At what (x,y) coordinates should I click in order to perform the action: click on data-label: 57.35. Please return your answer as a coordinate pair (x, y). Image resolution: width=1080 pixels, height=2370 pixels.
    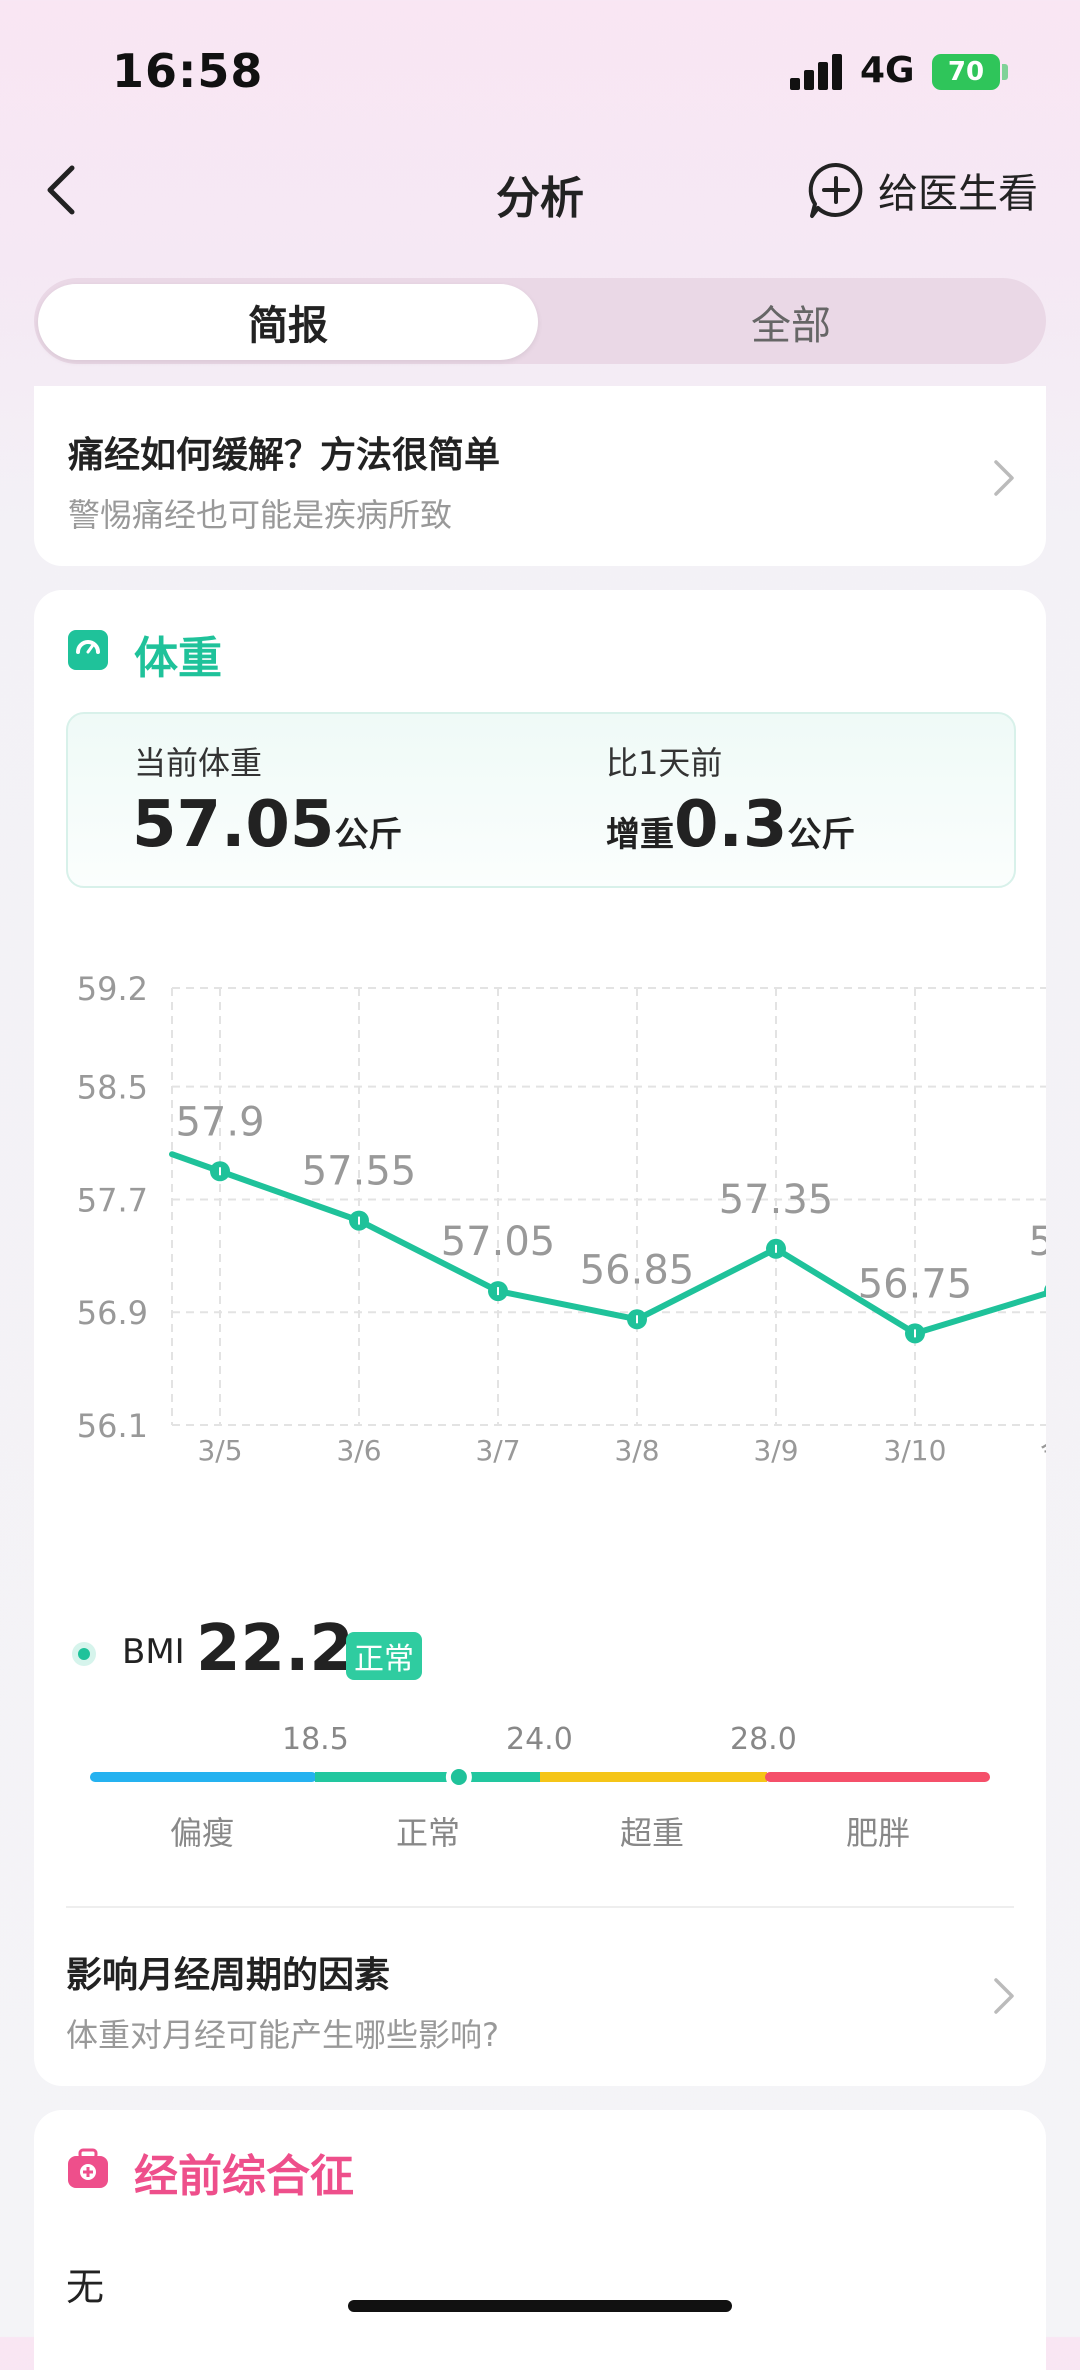
    Looking at the image, I should click on (776, 1200).